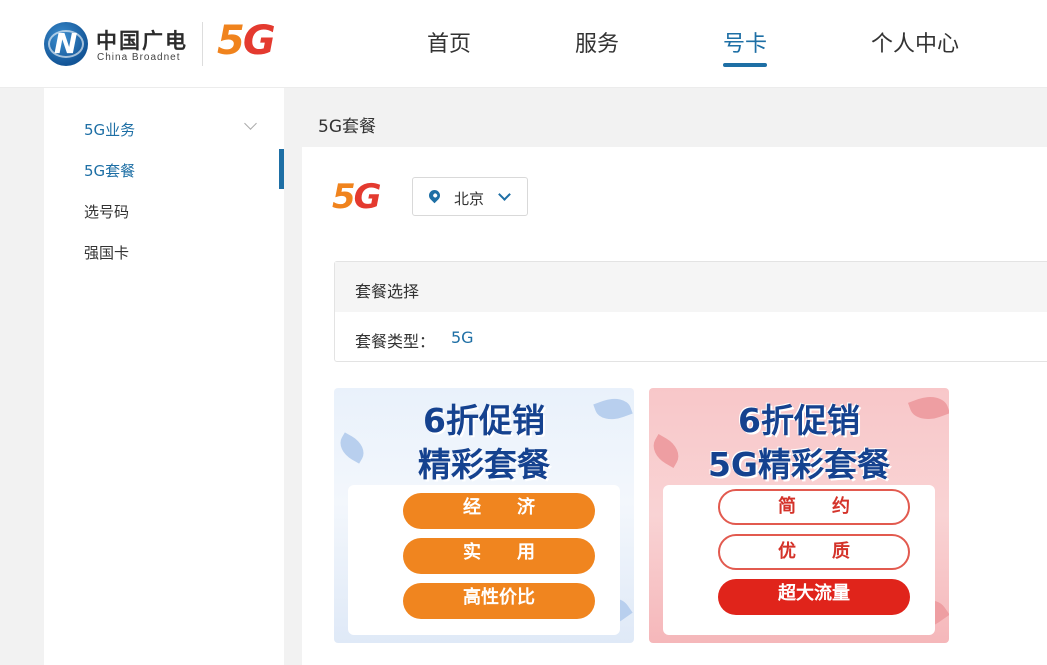  I want to click on card-feature-panel: 简 约 优 质 超大流量, so click(799, 560).